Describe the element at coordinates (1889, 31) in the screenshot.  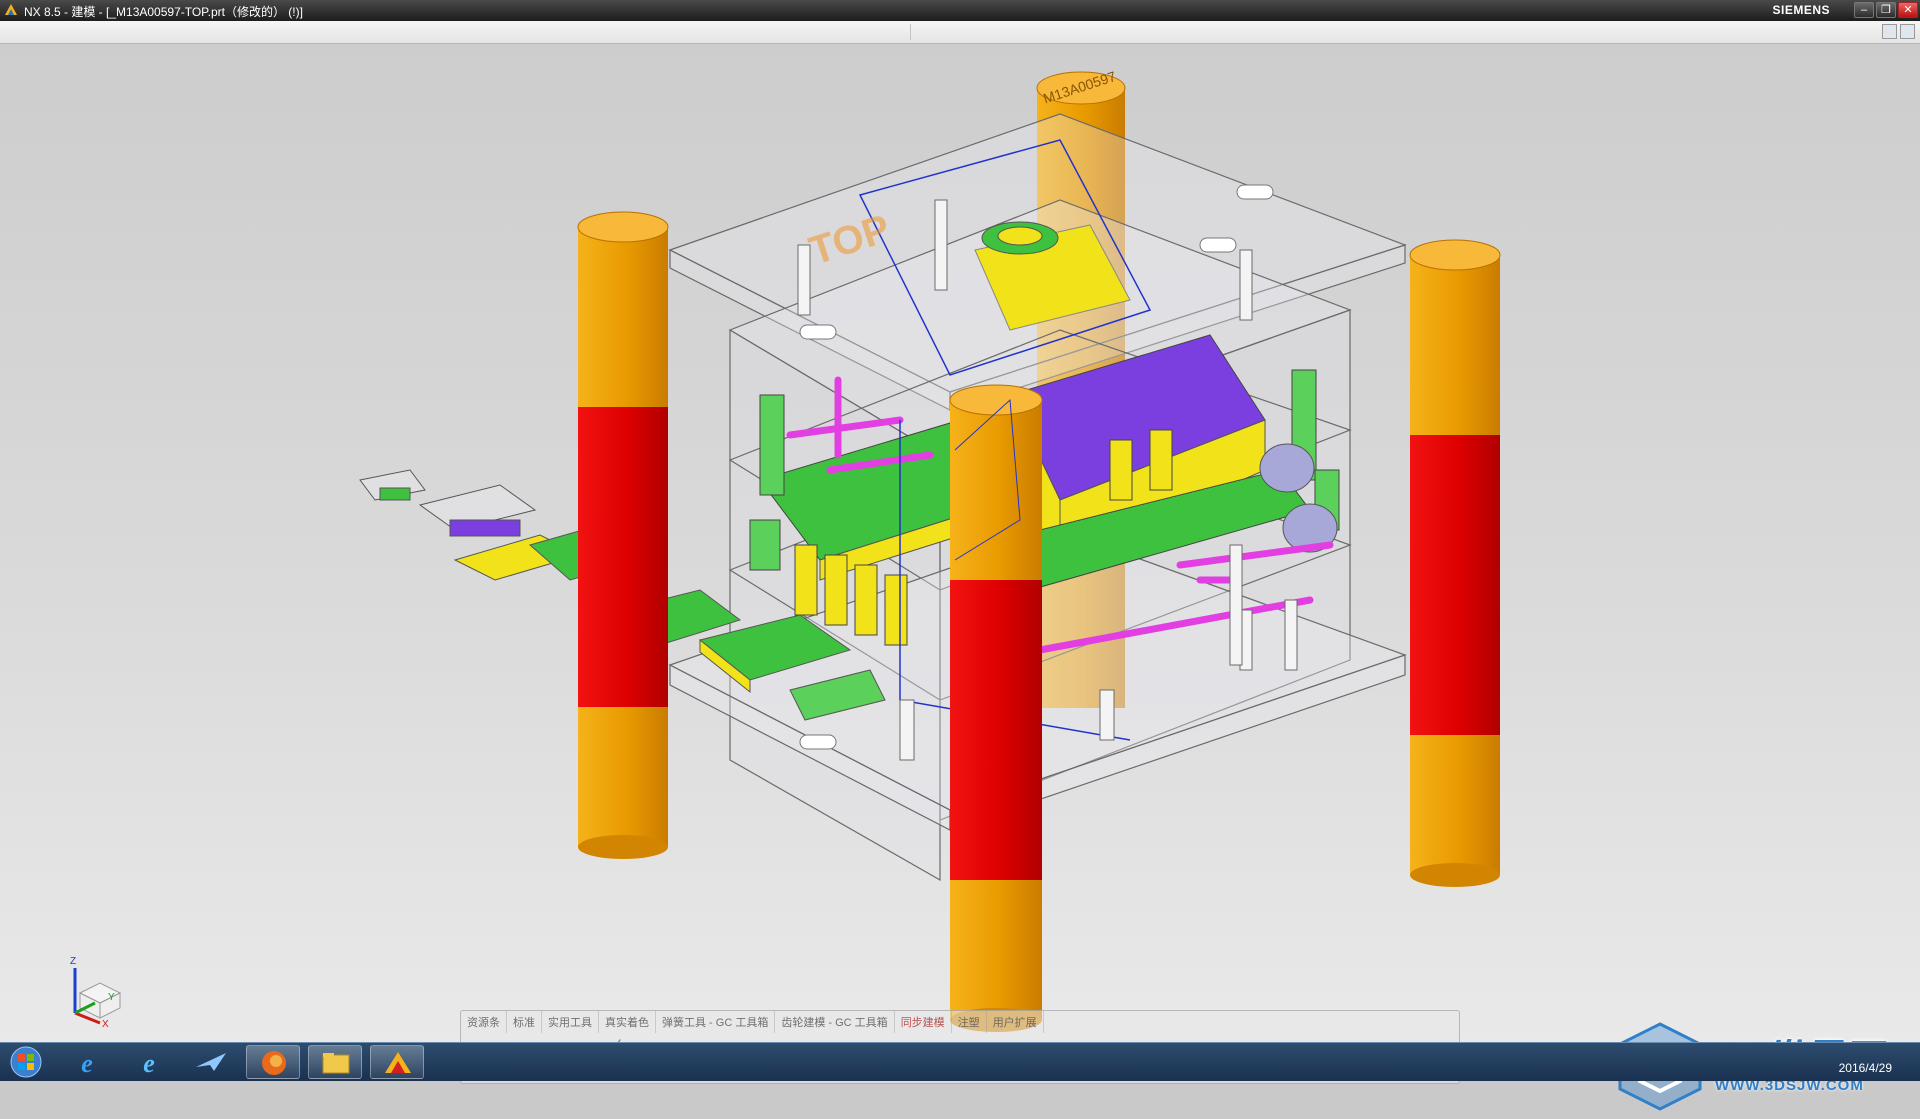
I see `layout-icon` at that location.